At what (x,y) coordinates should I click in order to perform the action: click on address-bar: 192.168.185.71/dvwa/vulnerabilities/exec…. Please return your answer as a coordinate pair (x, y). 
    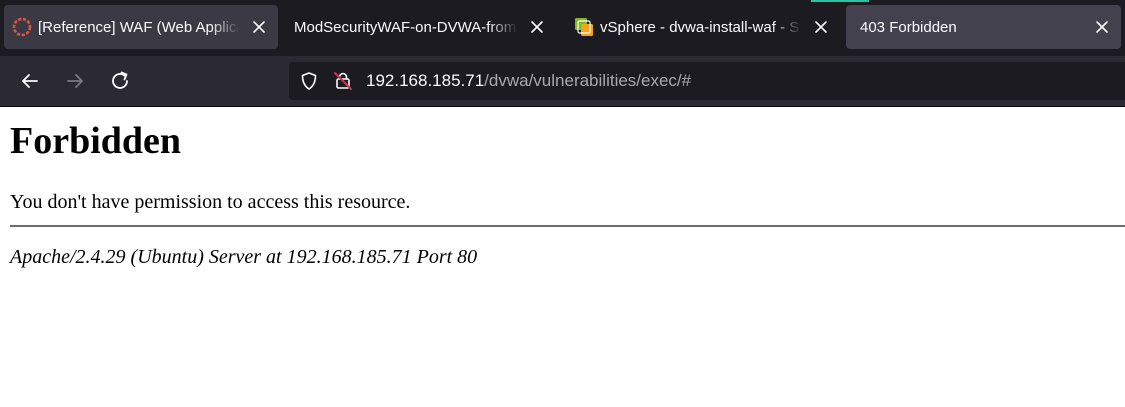
    Looking at the image, I should click on (707, 81).